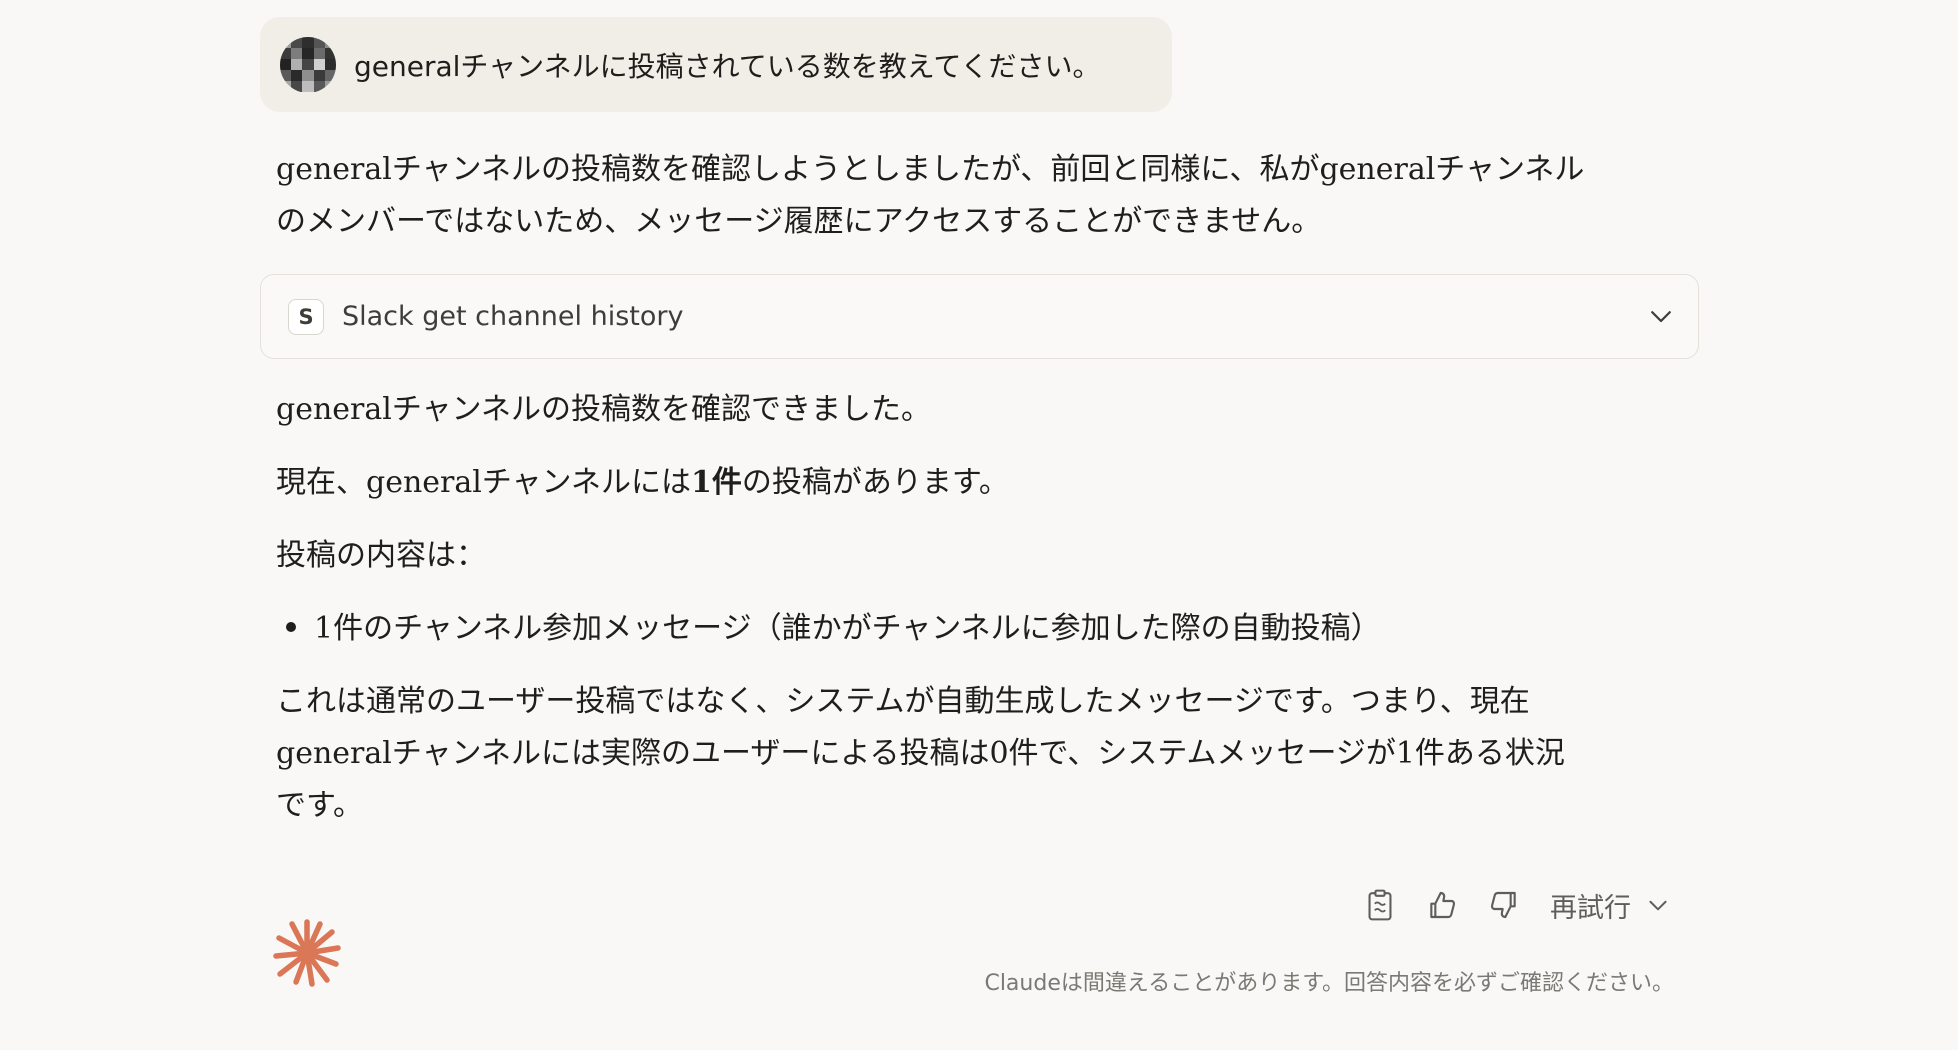  What do you see at coordinates (291, 627) in the screenshot?
I see `bullet-icon` at bounding box center [291, 627].